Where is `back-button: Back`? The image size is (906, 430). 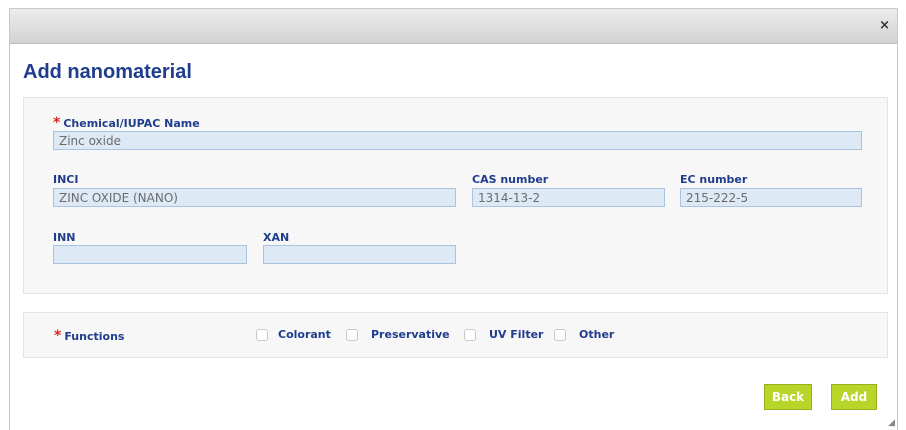
back-button: Back is located at coordinates (788, 397).